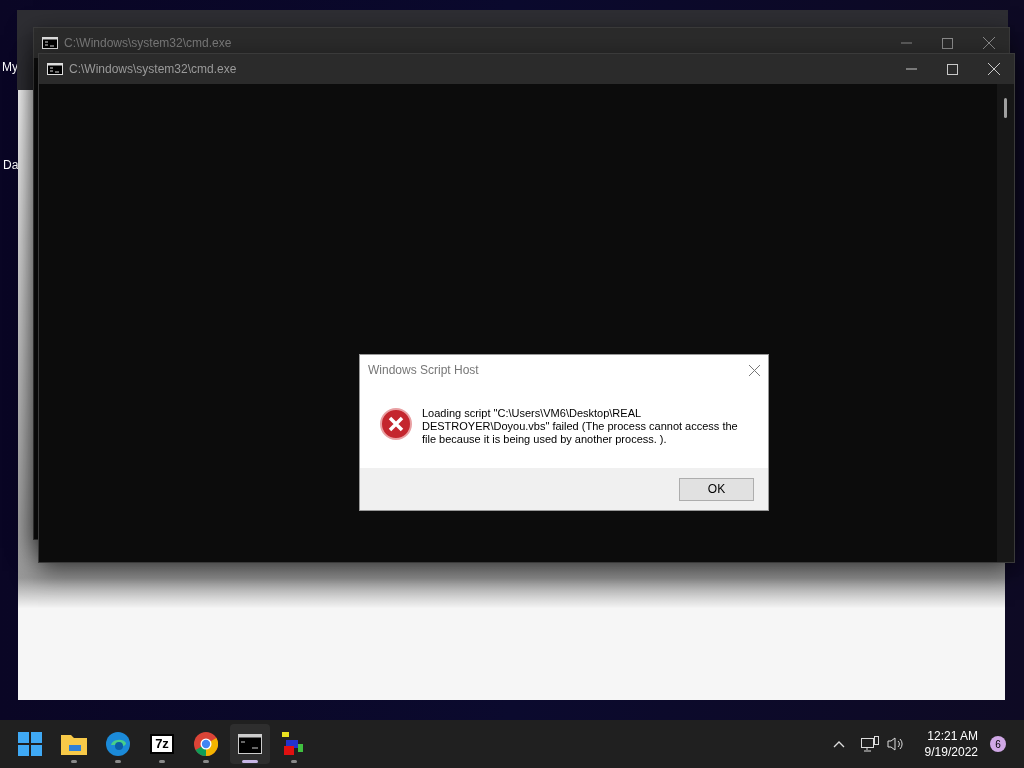 This screenshot has width=1024, height=768. What do you see at coordinates (952, 736) in the screenshot?
I see `clock-time: 12:21 AM` at bounding box center [952, 736].